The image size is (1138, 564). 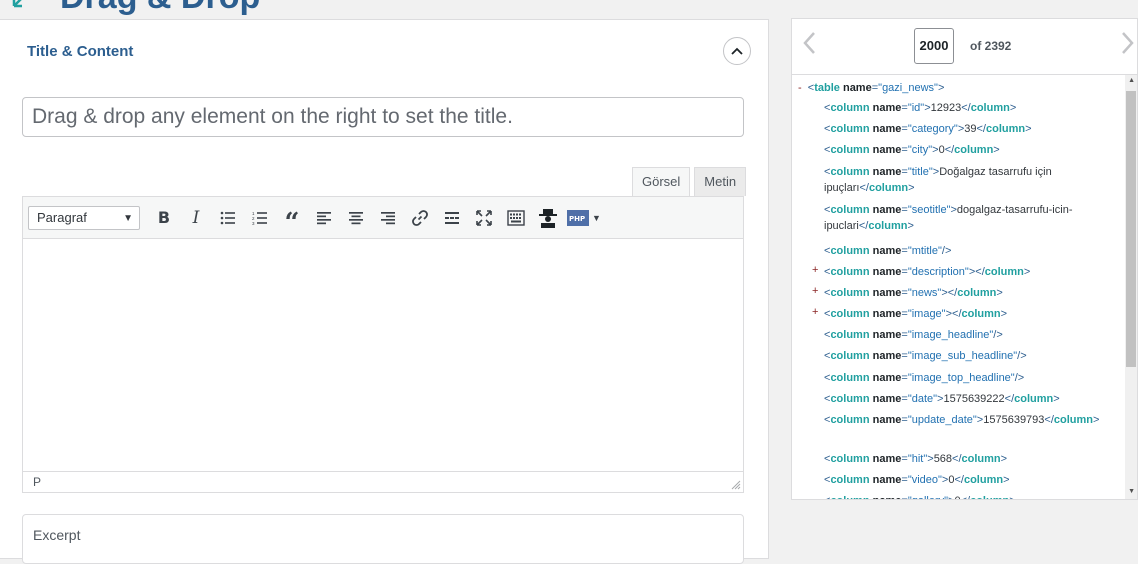 What do you see at coordinates (160, 8) in the screenshot?
I see `page-title: Drag & Drop` at bounding box center [160, 8].